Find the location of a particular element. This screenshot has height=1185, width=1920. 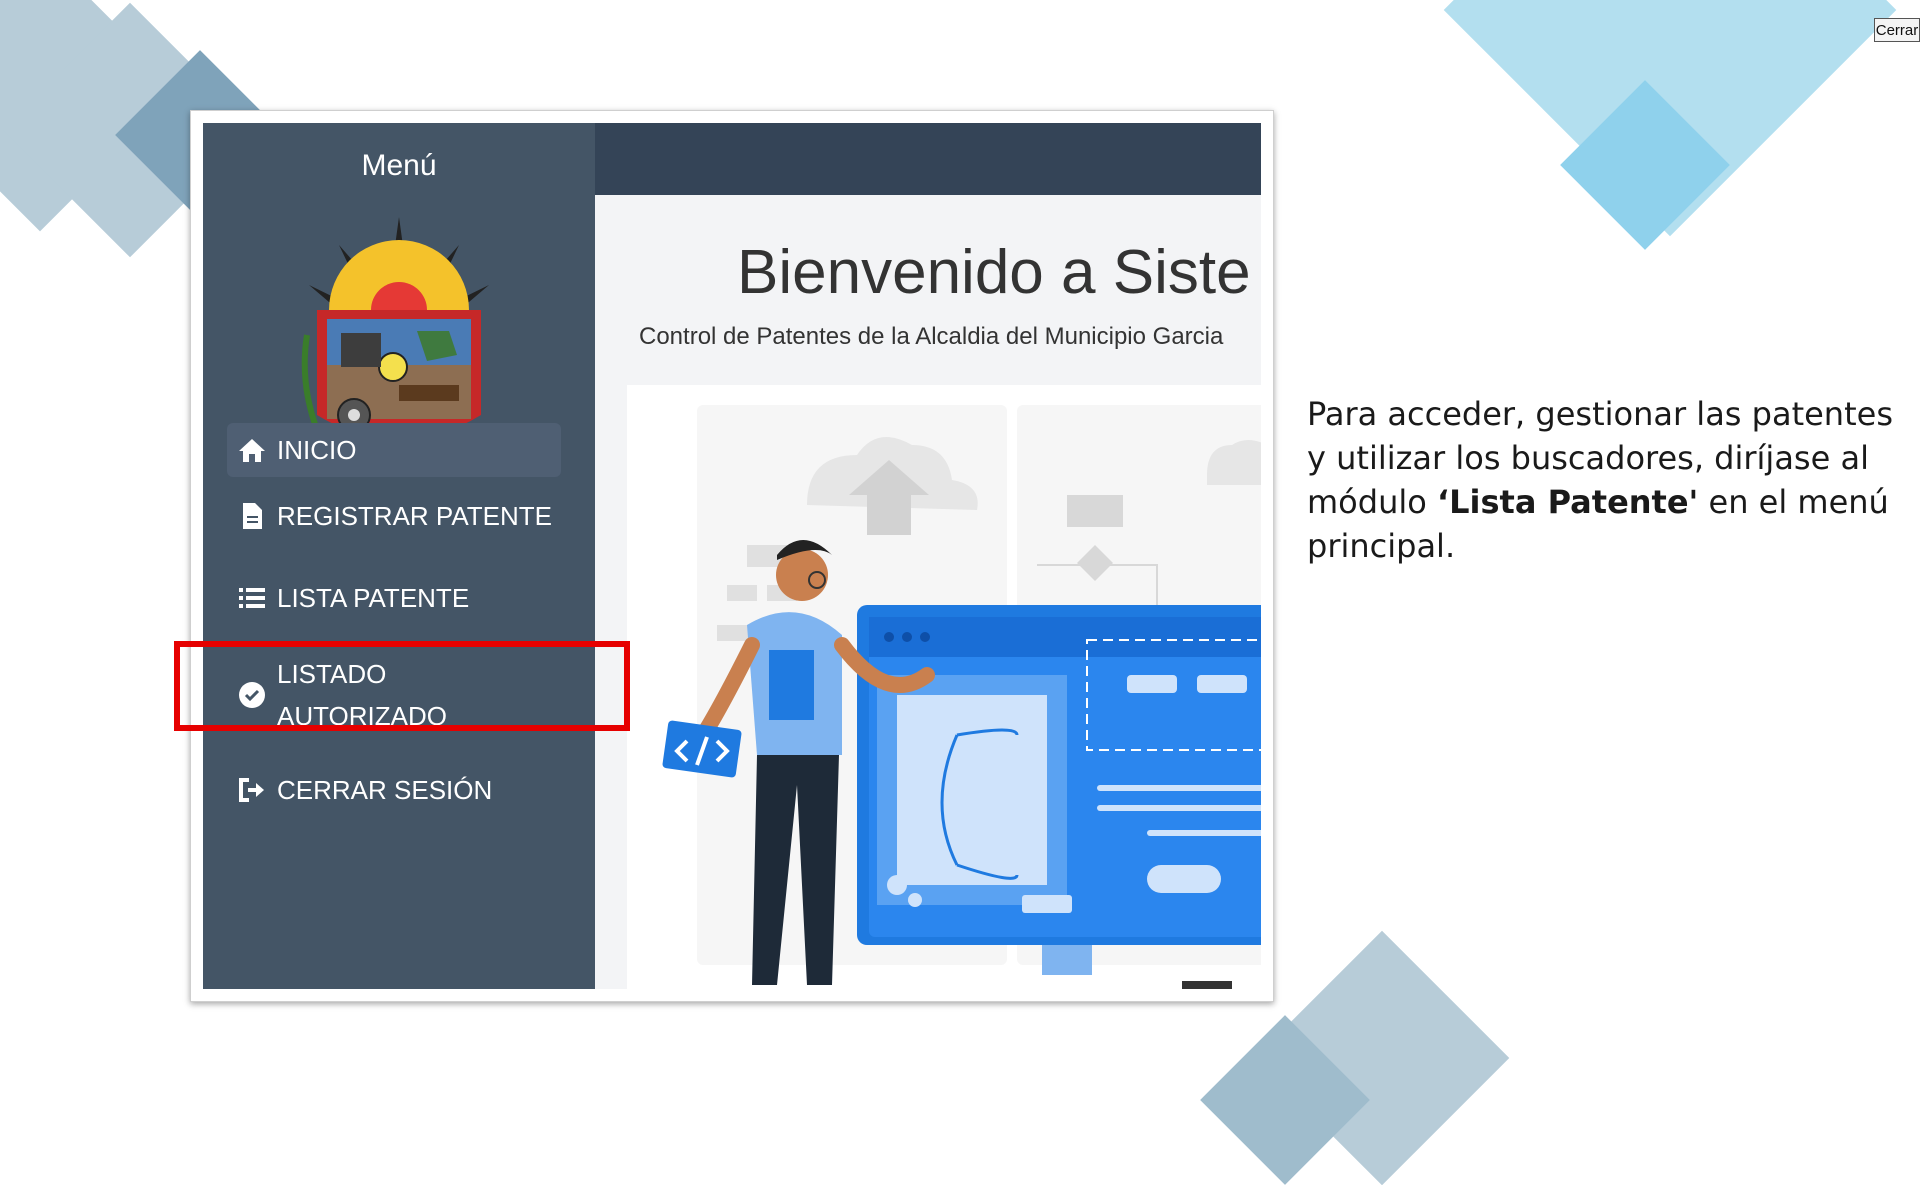

sidebar-item-label: CERRAR SESIÓN is located at coordinates (385, 789).